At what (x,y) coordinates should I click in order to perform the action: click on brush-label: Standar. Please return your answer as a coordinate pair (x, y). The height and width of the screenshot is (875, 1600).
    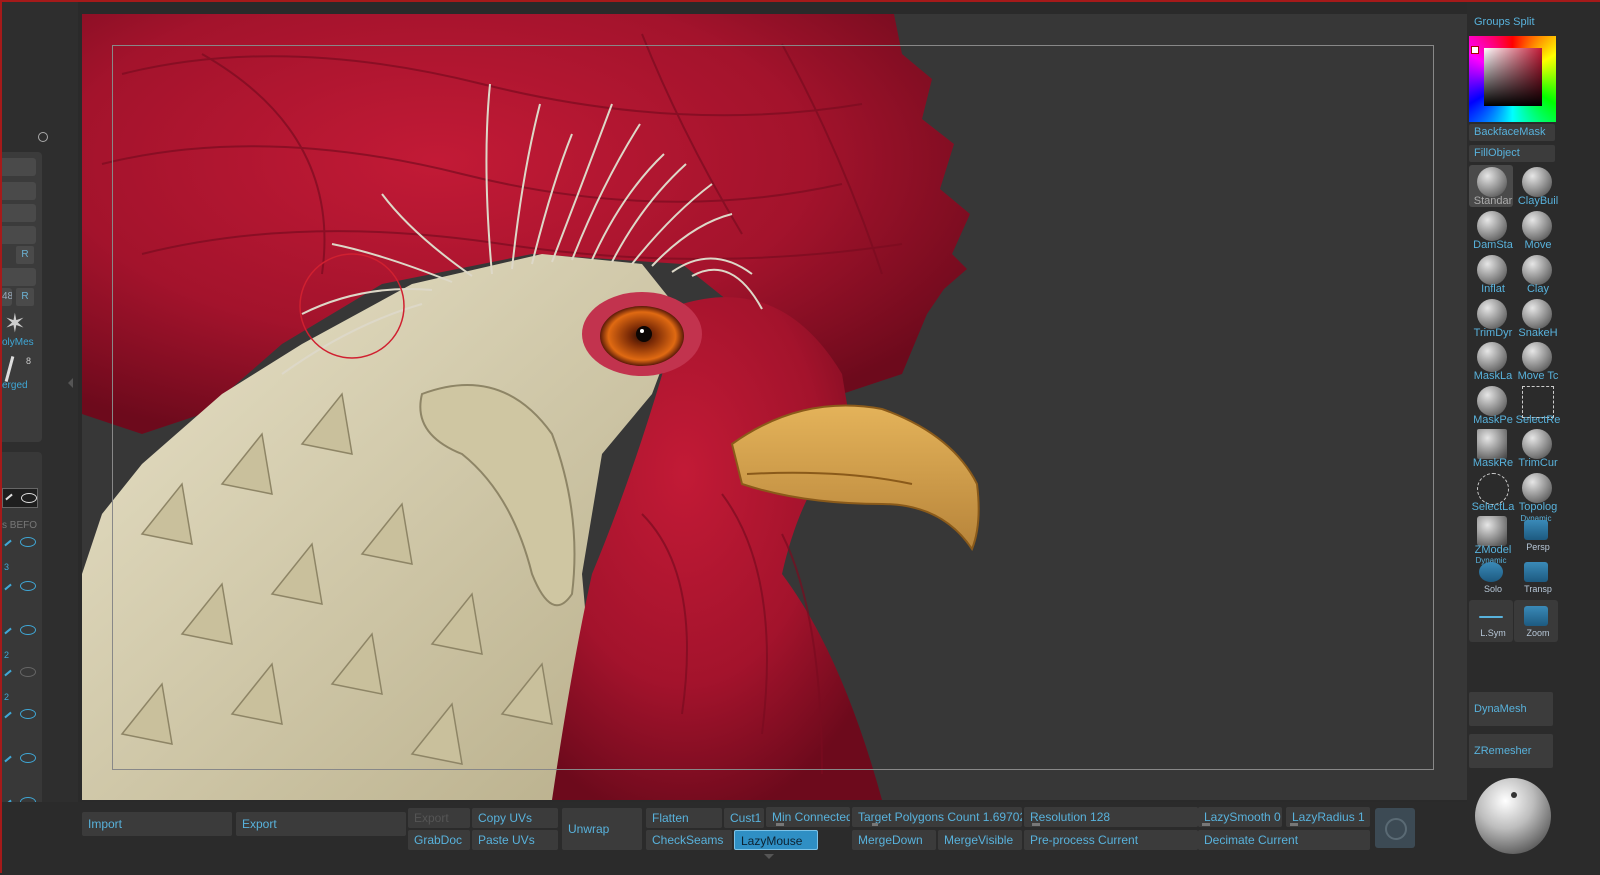
    Looking at the image, I should click on (1493, 201).